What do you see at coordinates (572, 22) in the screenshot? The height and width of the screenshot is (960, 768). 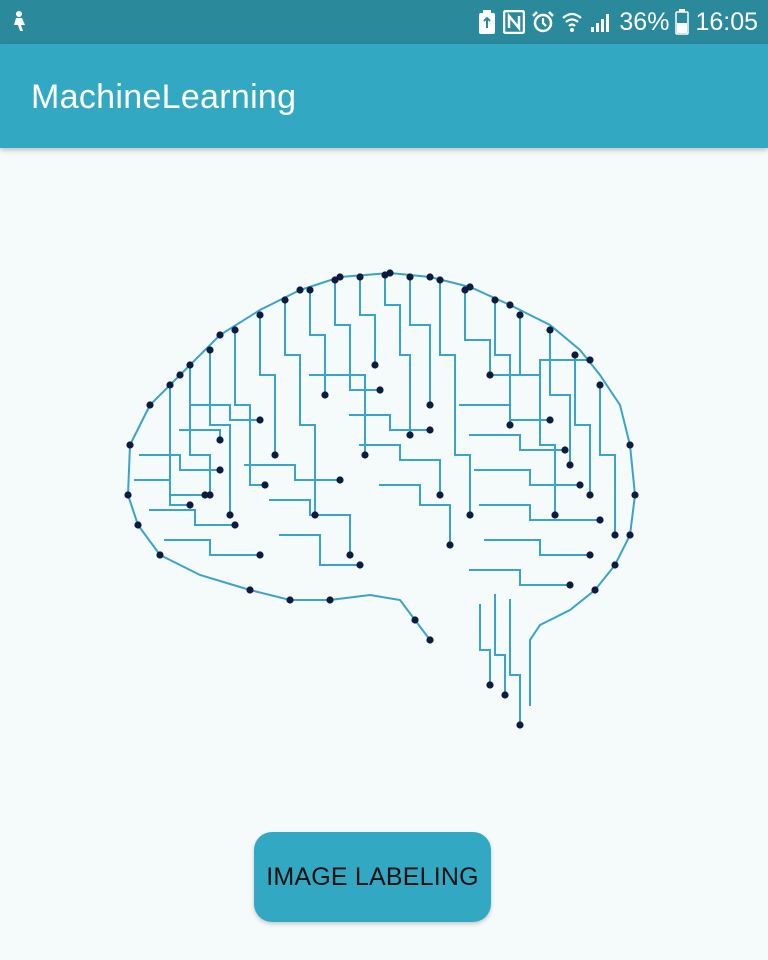 I see `wifi-icon` at bounding box center [572, 22].